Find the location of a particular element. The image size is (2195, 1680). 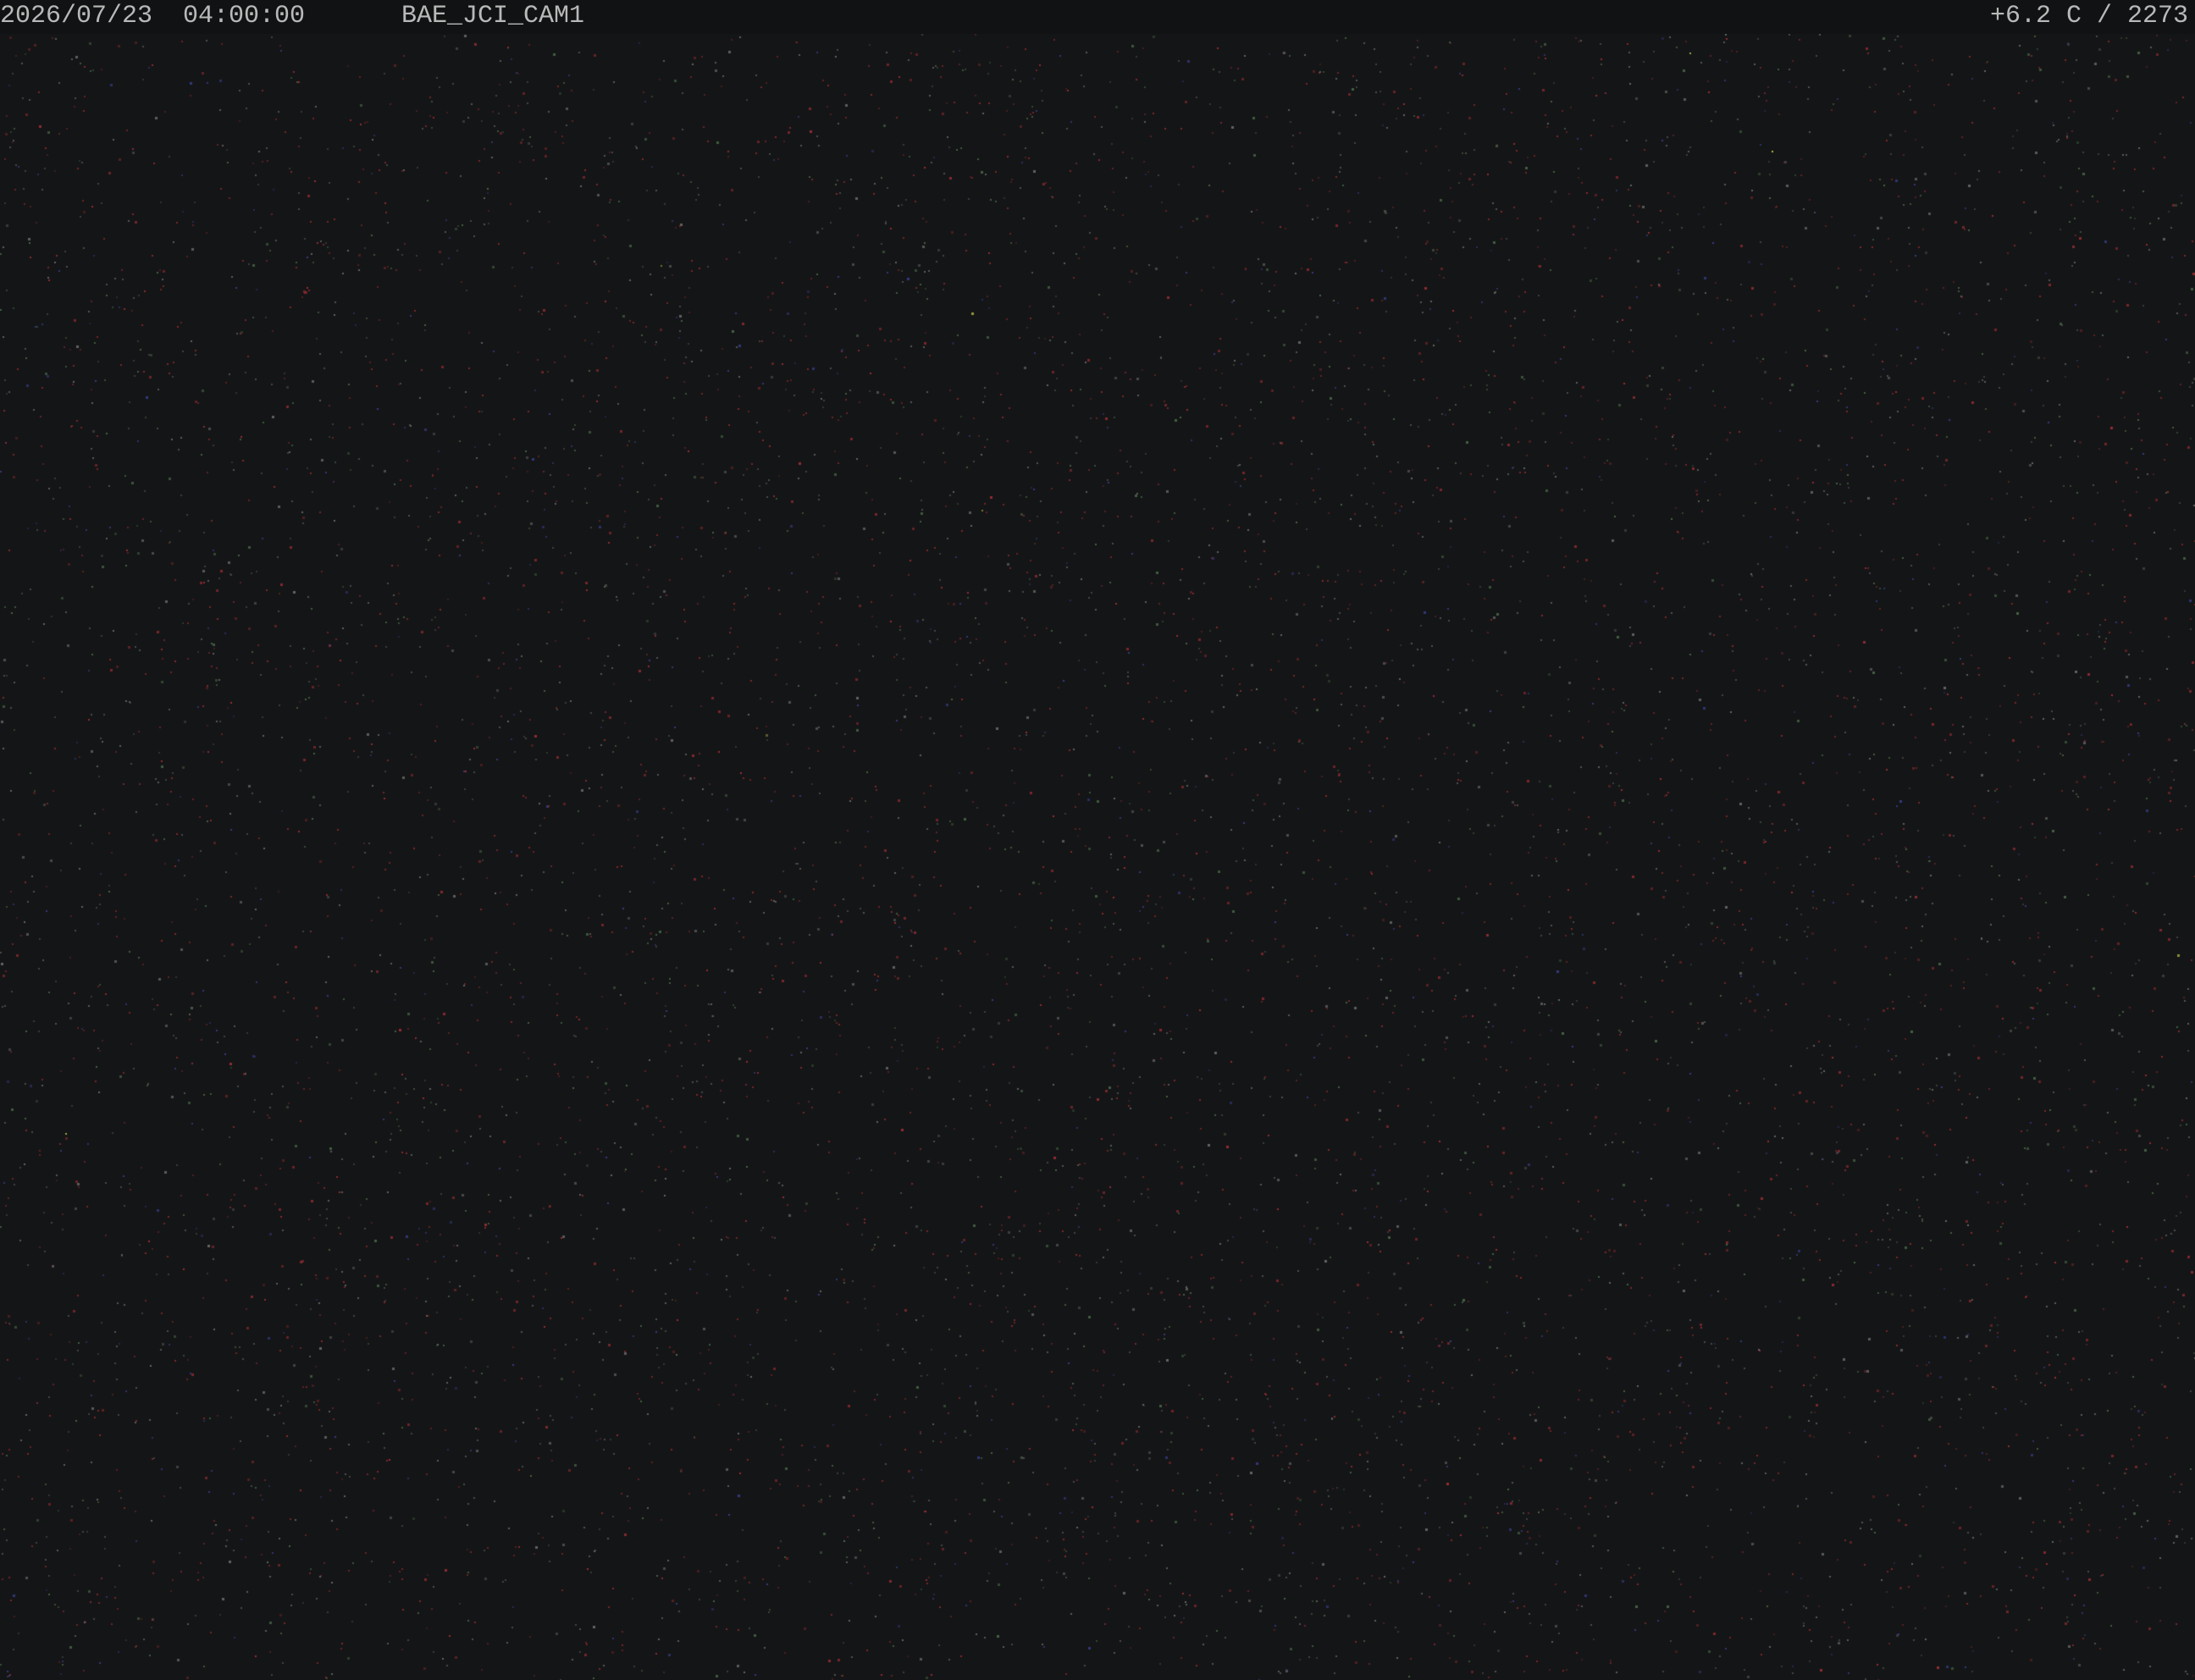

camera-name-text: BAE_JCI_CAM1 is located at coordinates (493, 16).